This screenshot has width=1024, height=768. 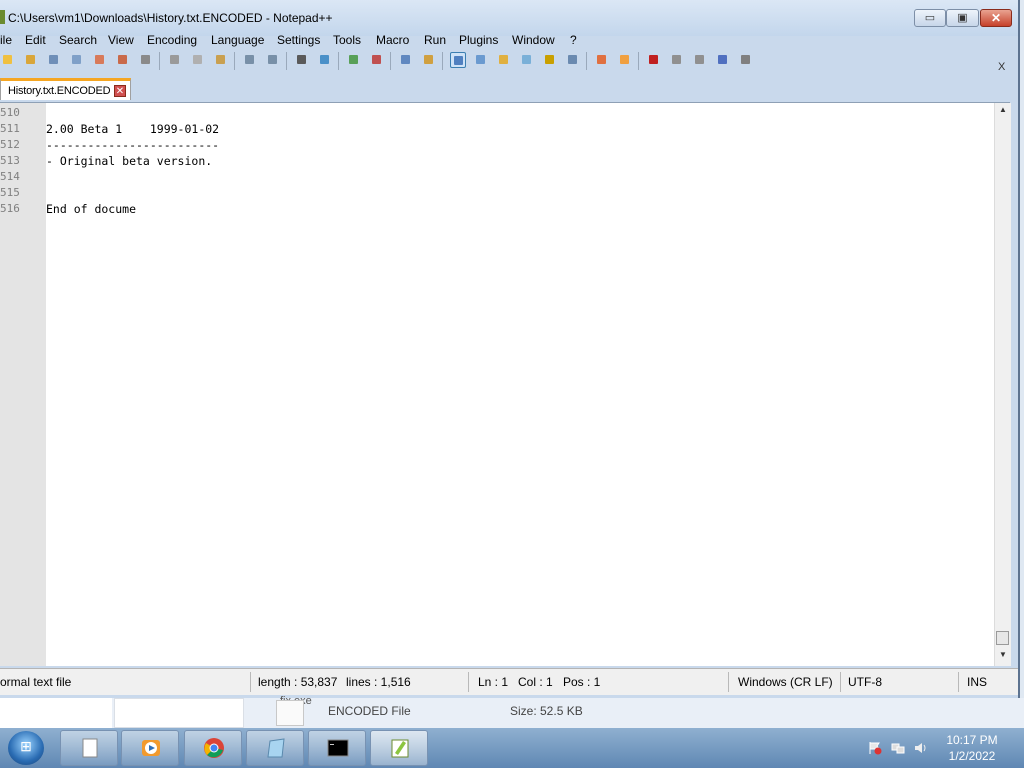 I want to click on replace-icon, so click(x=325, y=60).